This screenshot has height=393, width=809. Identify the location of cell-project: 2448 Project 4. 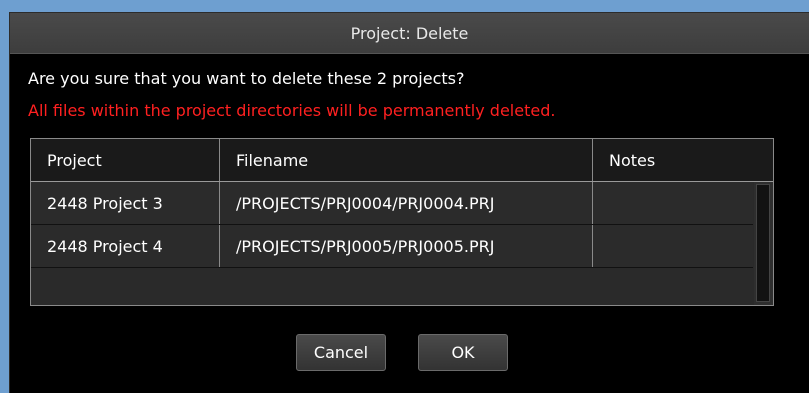
(125, 246).